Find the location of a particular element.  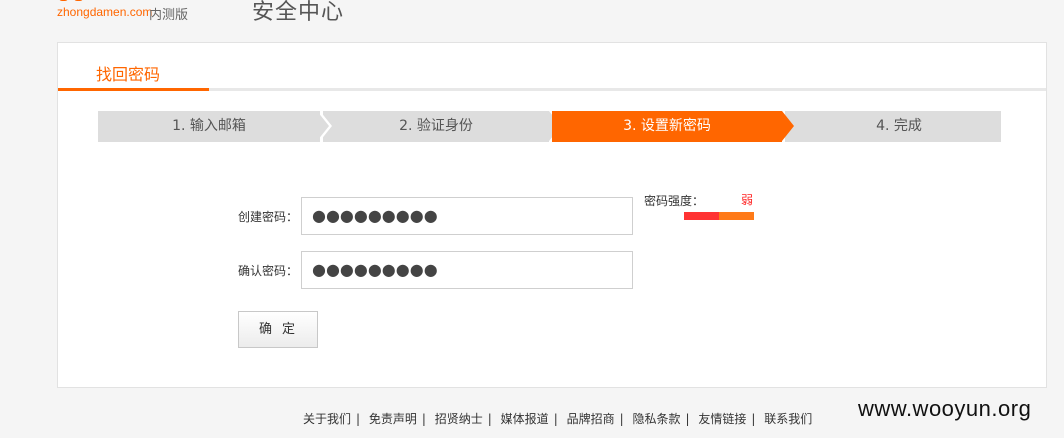

watermark: www.wooyun.org is located at coordinates (945, 408).